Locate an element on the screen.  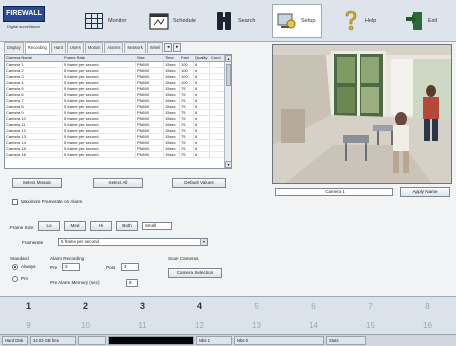
exit-label: Exit is located at coordinates (433, 21).